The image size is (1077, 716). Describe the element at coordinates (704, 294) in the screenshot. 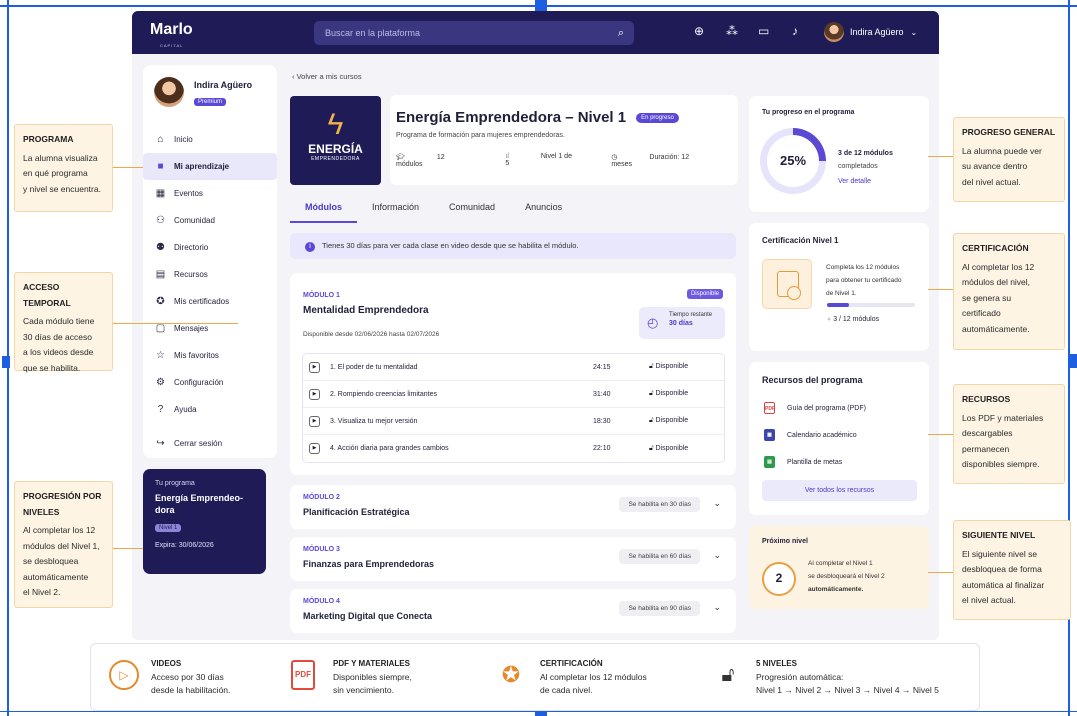

I see `status-badge: Disponible` at that location.